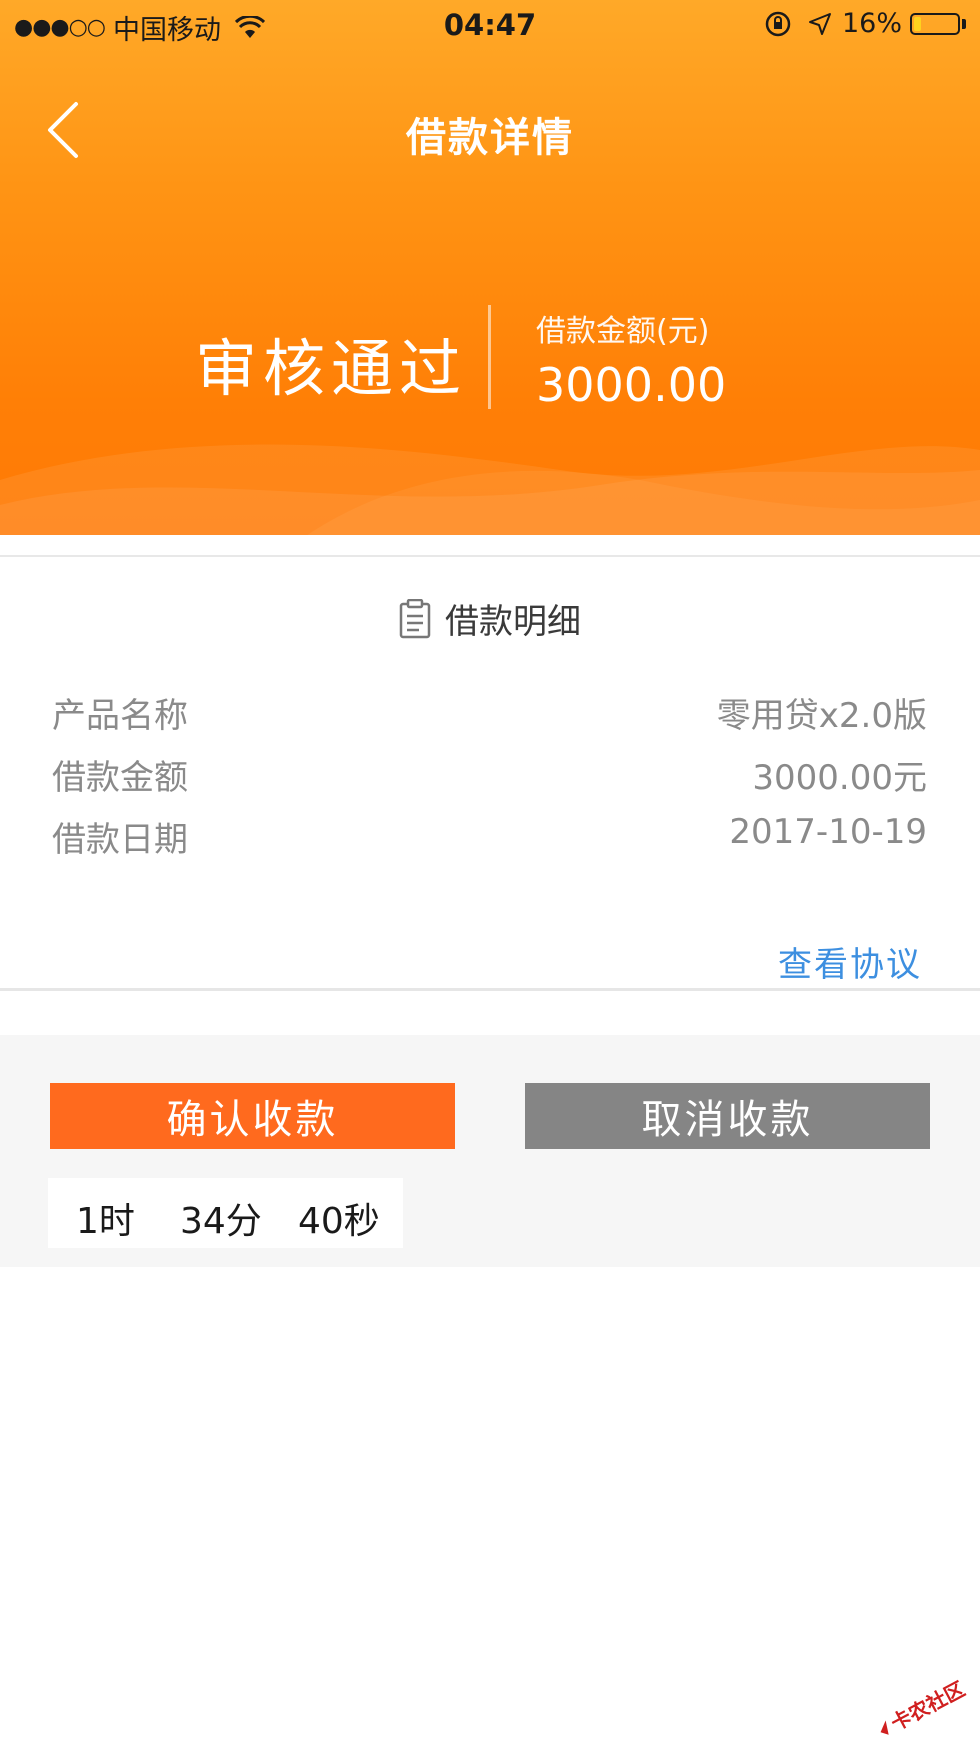 The width and height of the screenshot is (980, 1743). Describe the element at coordinates (490, 138) in the screenshot. I see `page-title: 借款详情` at that location.